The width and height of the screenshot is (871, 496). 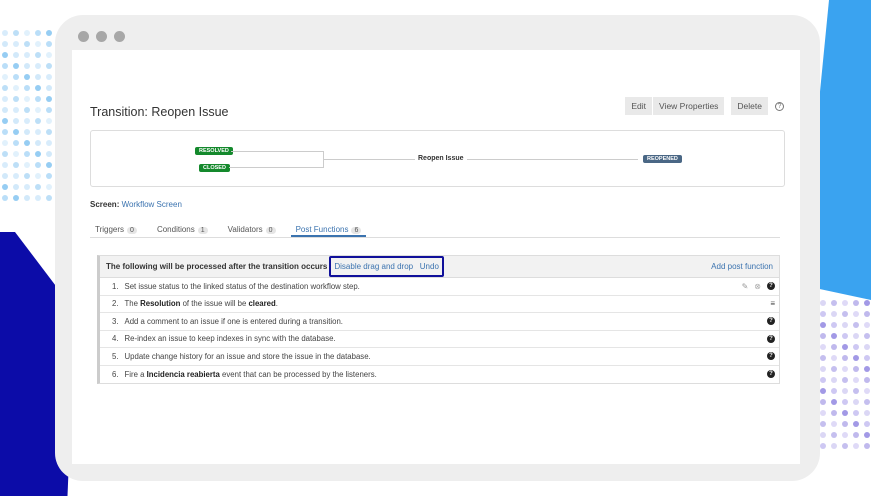 What do you see at coordinates (262, 304) in the screenshot?
I see `row-text: cleared` at bounding box center [262, 304].